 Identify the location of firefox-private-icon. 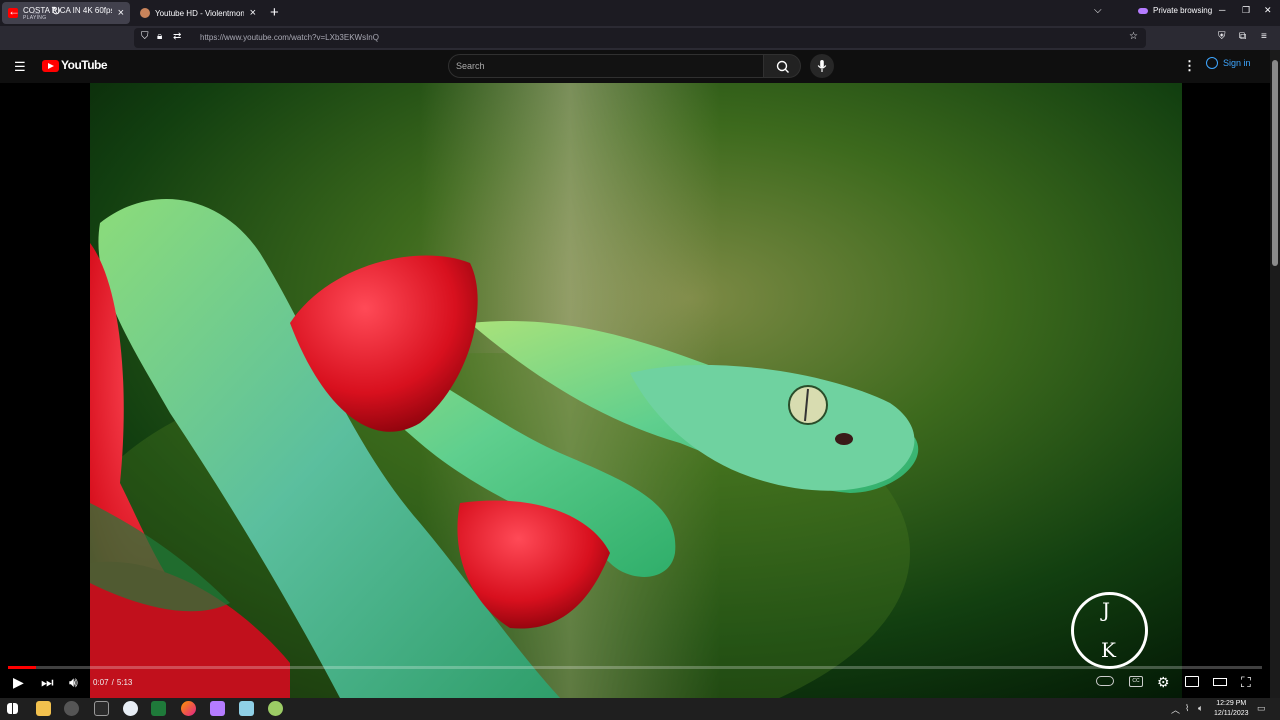
(217, 708).